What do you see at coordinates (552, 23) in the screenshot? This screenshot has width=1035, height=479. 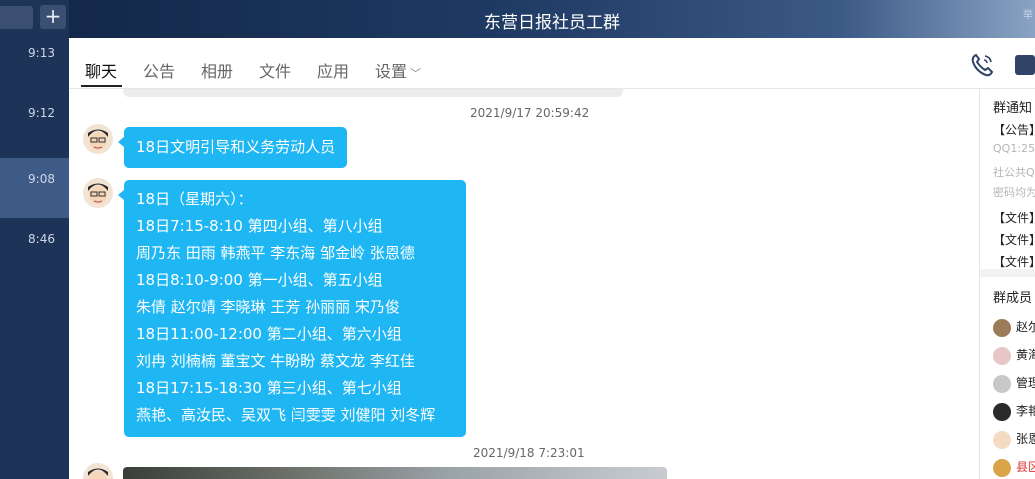 I see `group-title: 东营日报社员工群` at bounding box center [552, 23].